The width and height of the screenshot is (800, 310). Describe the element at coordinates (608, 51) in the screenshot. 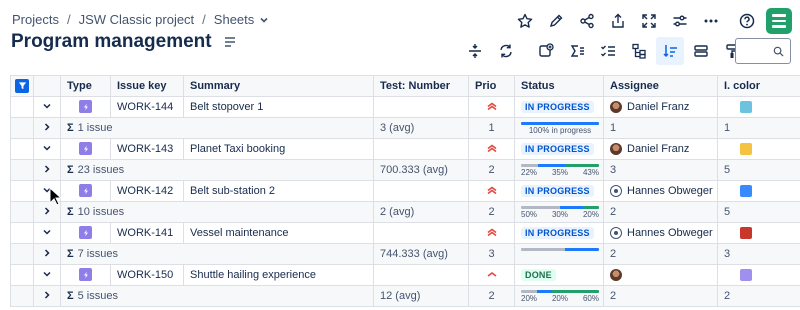

I see `checklist-icon` at that location.